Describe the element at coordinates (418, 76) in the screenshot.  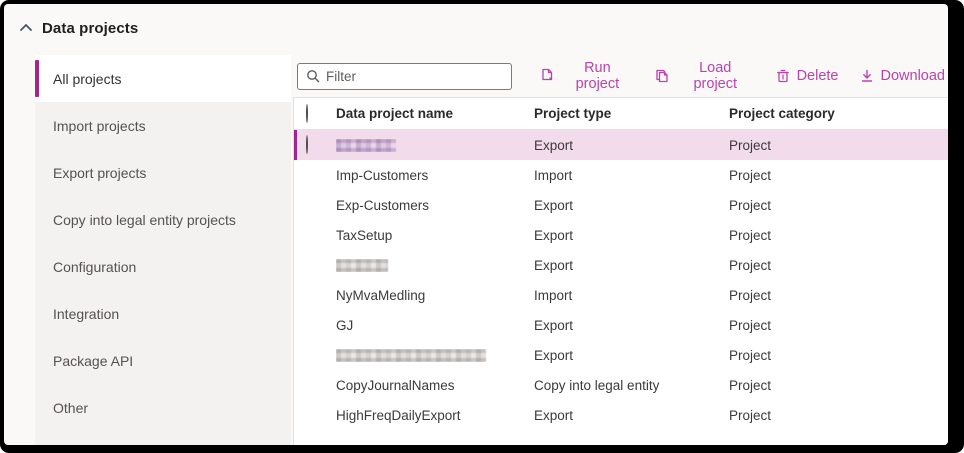
I see `filter-input` at that location.